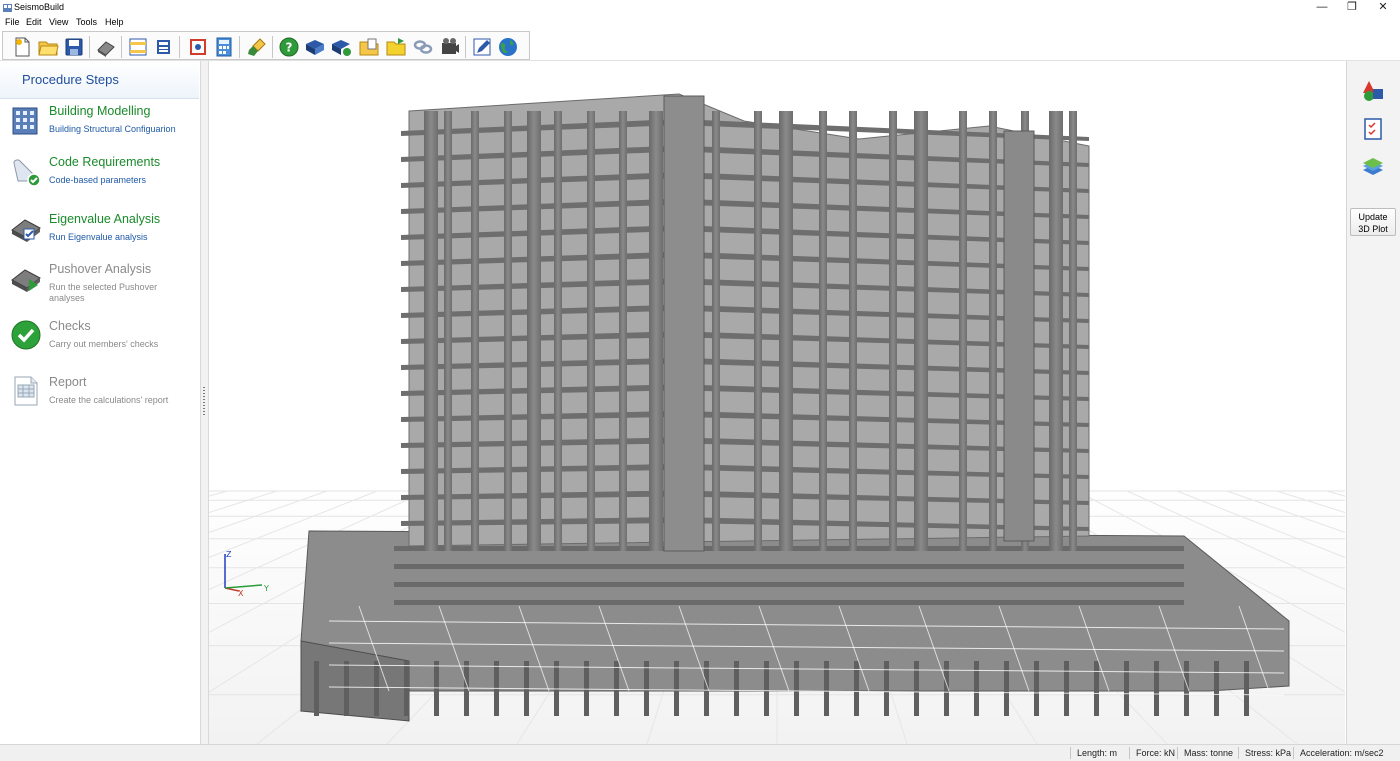 The image size is (1400, 761). I want to click on building-icon, so click(25, 121).